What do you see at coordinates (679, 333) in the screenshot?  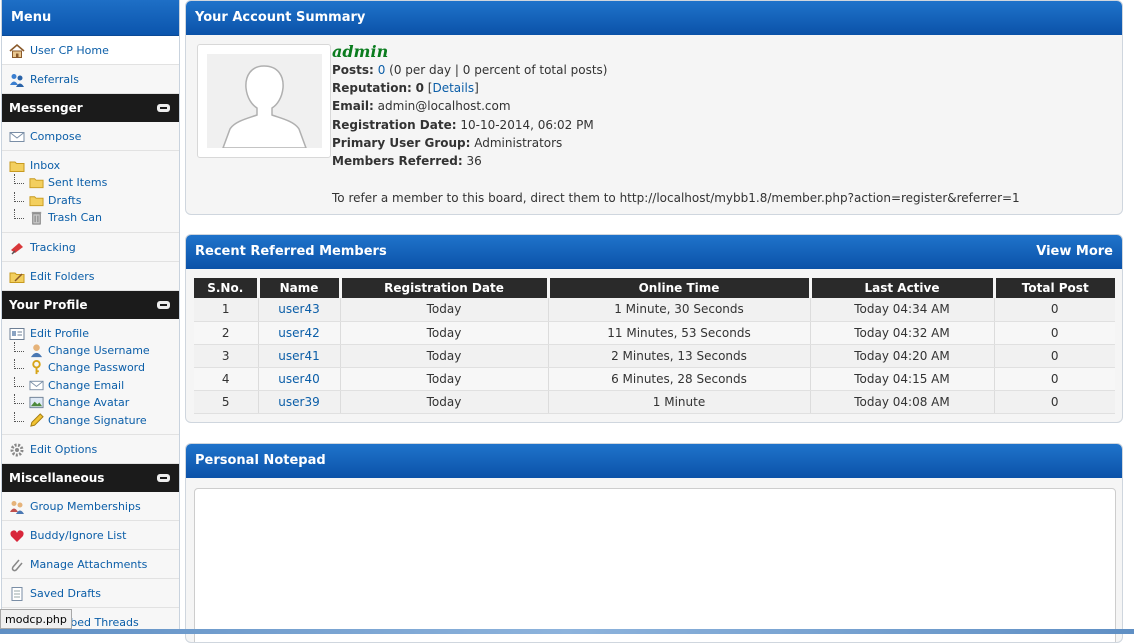 I see `cell-online-time: 11 Minutes, 53 Seconds` at bounding box center [679, 333].